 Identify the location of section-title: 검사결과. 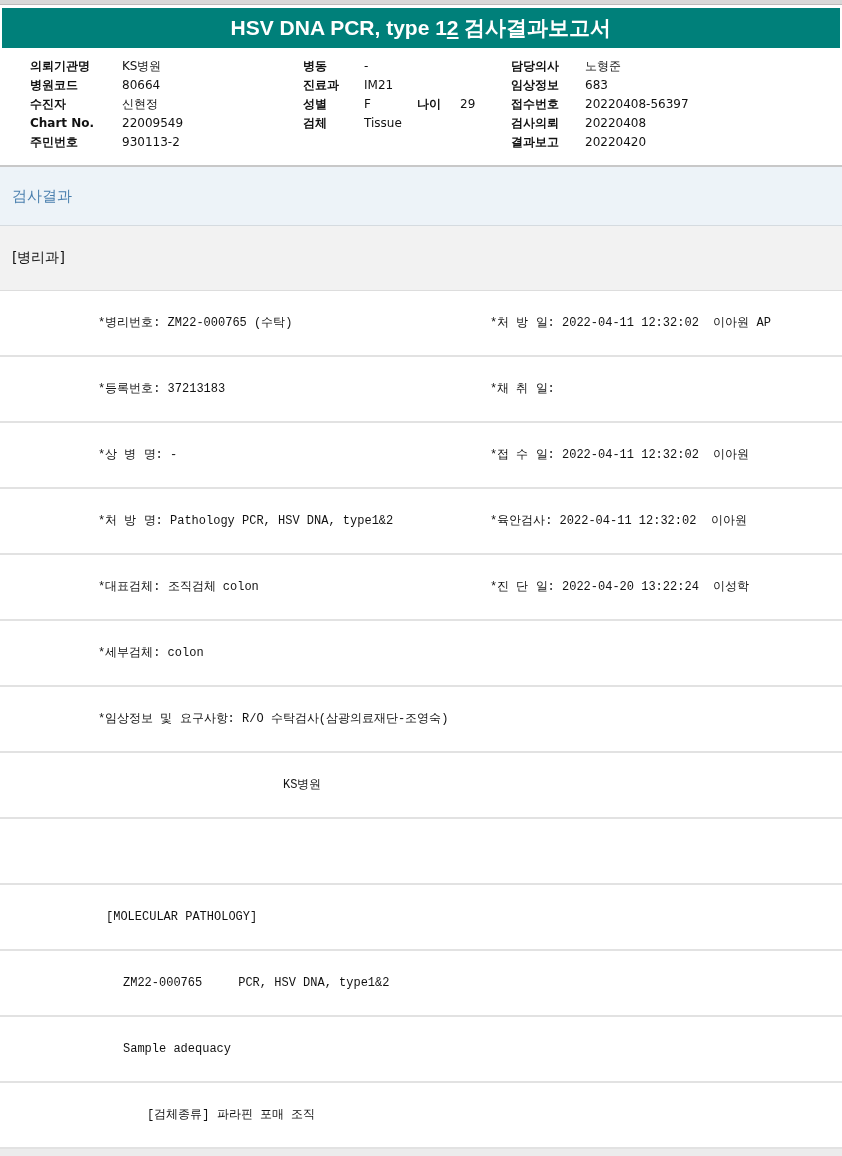
(42, 196).